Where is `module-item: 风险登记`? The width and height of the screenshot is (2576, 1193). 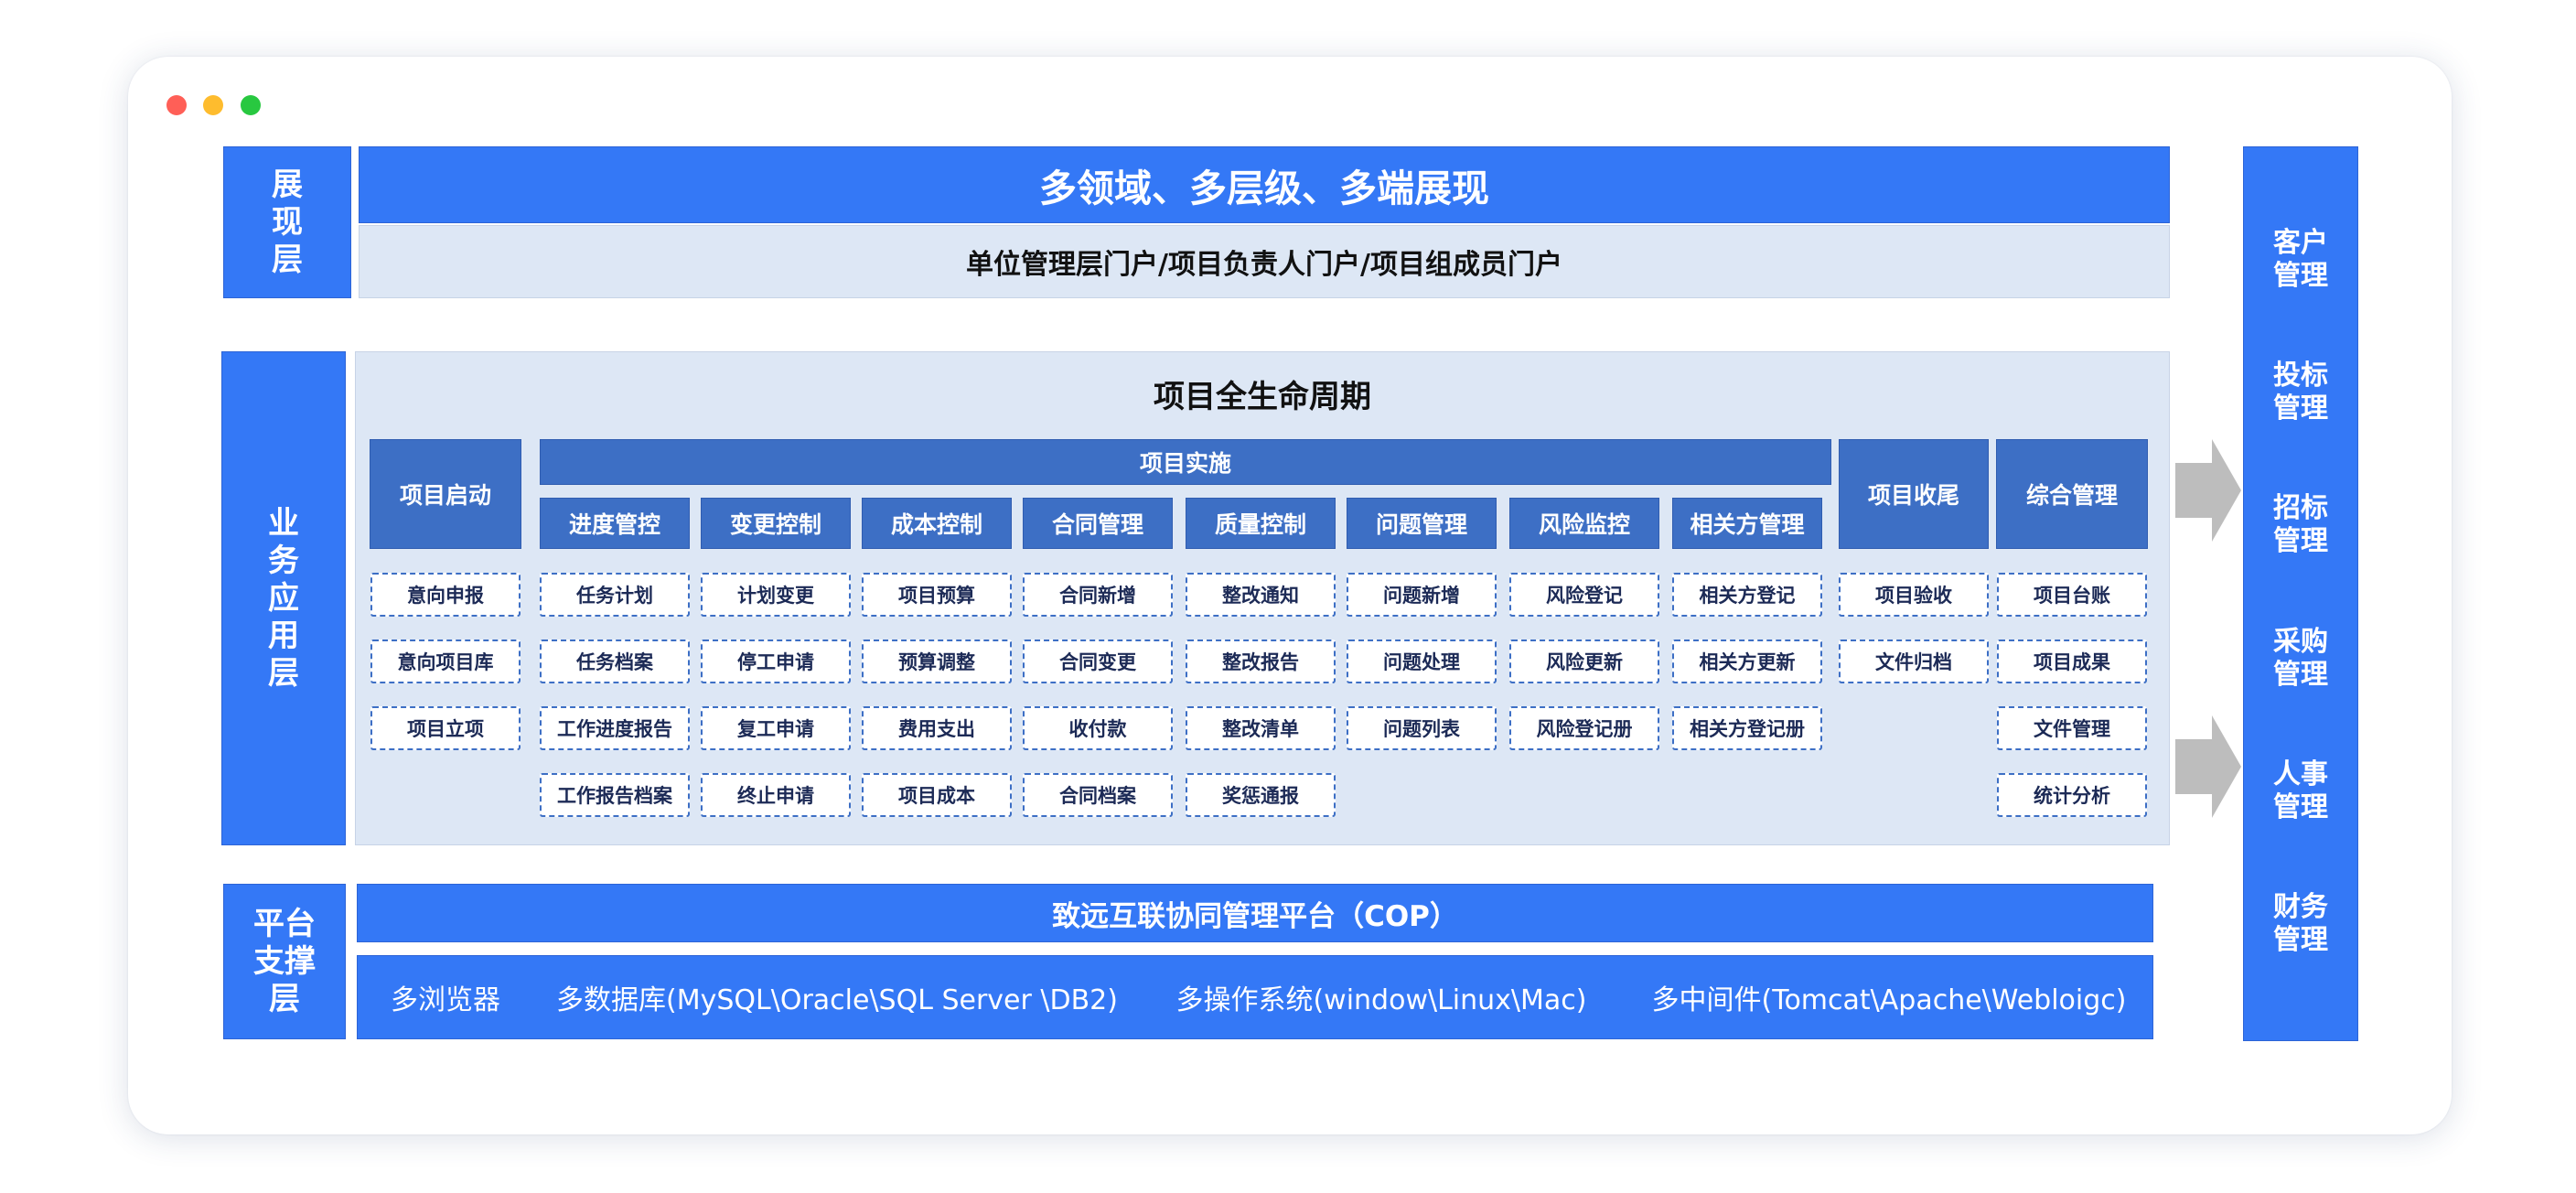
module-item: 风险登记 is located at coordinates (1584, 595).